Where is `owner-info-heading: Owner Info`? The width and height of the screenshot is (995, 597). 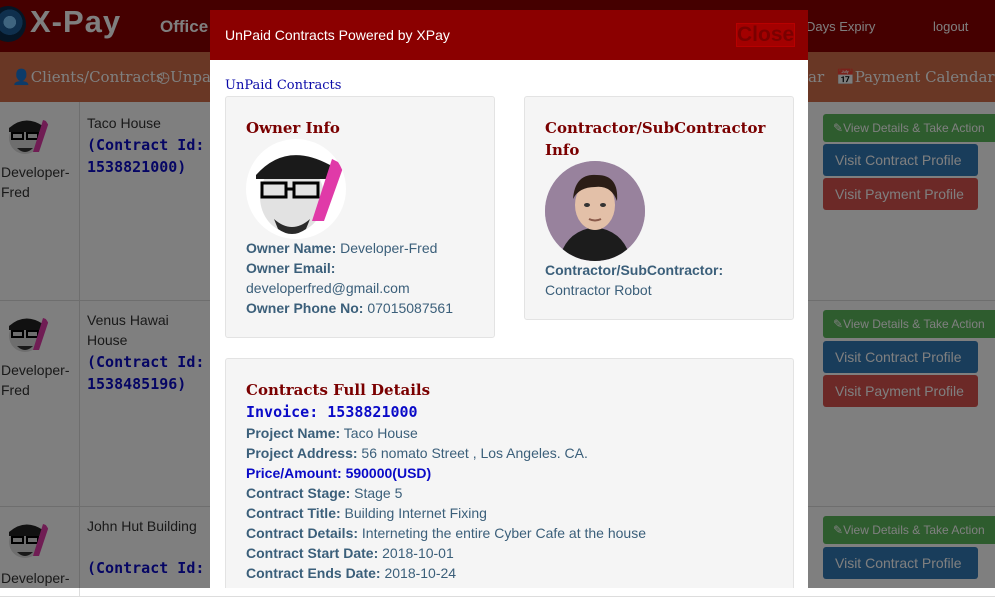
owner-info-heading: Owner Info is located at coordinates (293, 128).